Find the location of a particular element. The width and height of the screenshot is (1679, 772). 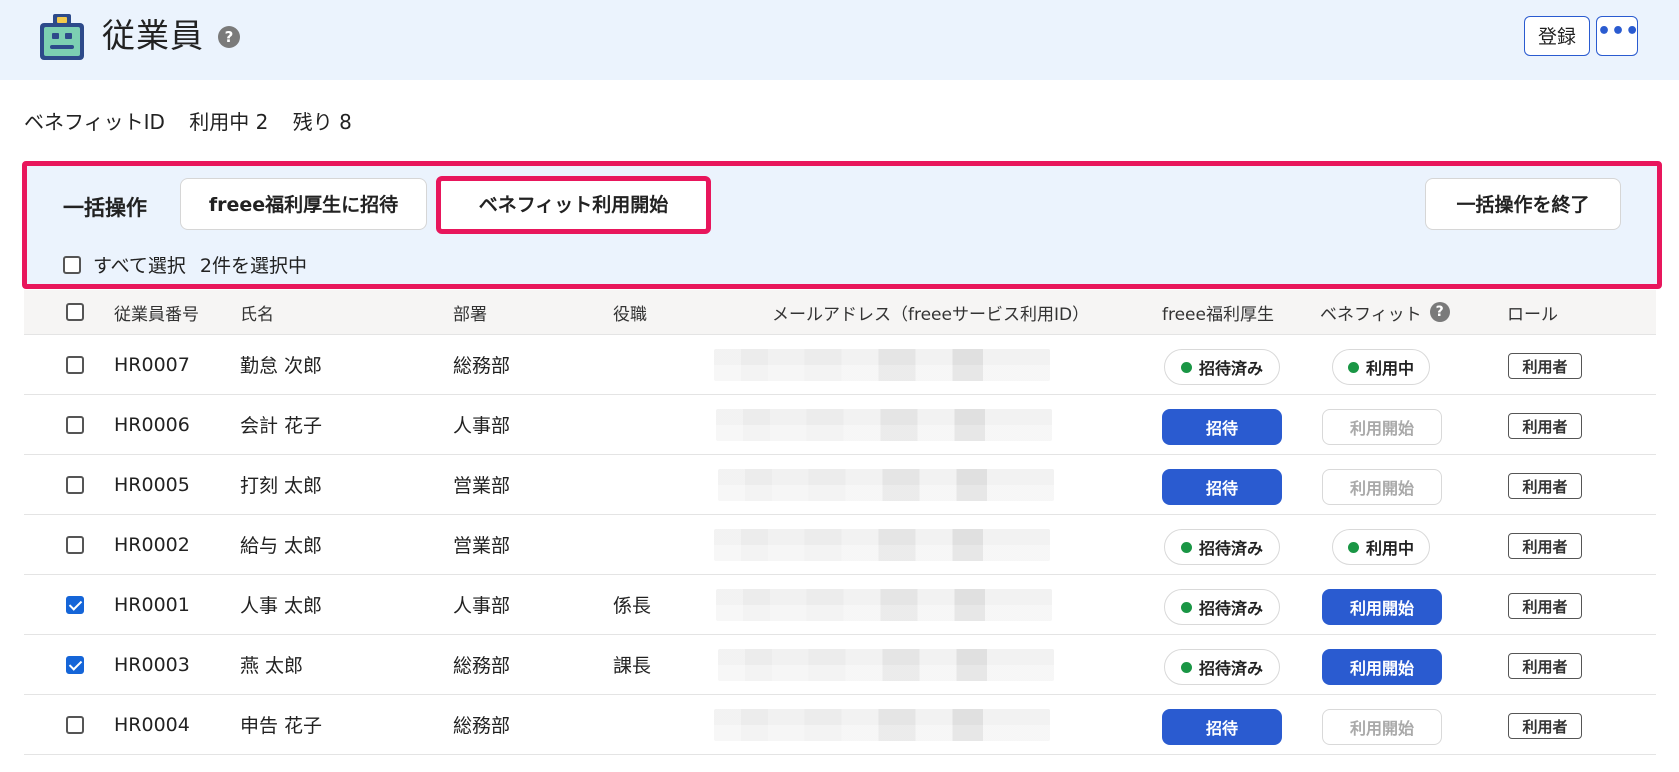

invite-fukuri-button: freee福利厚生に招待 is located at coordinates (303, 204).